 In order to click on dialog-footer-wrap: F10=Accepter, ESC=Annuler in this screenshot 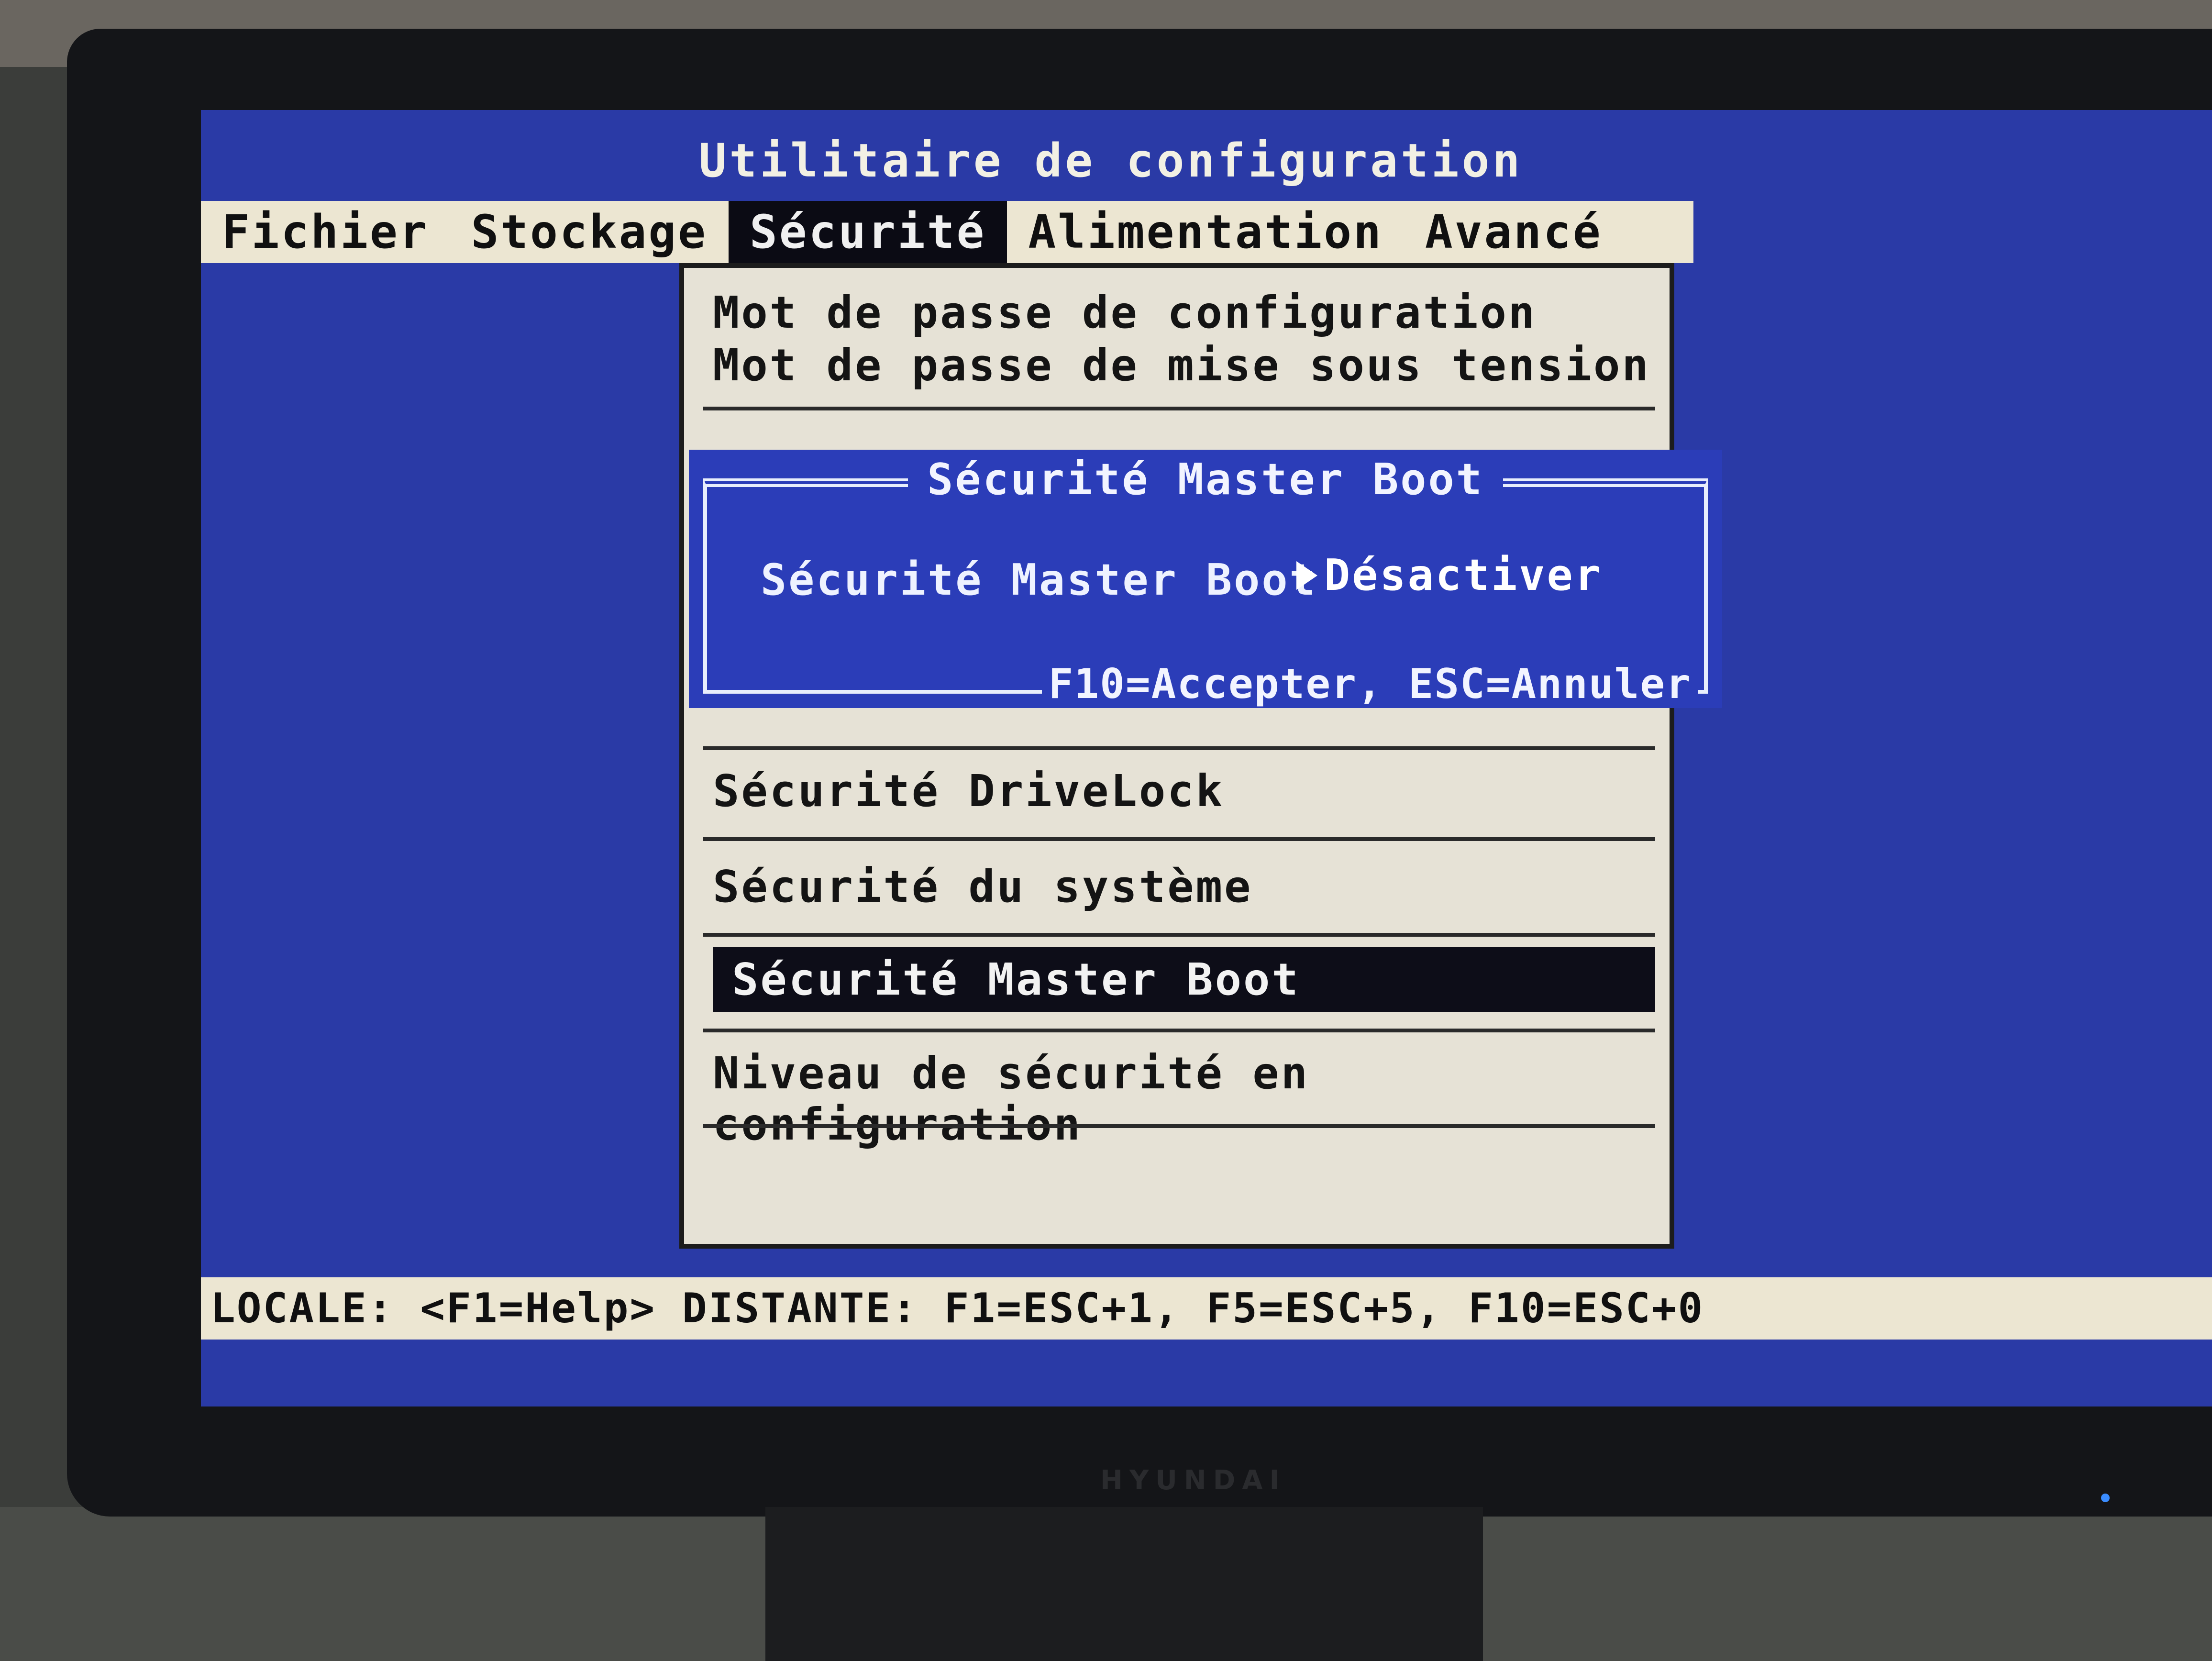, I will do `click(1369, 684)`.